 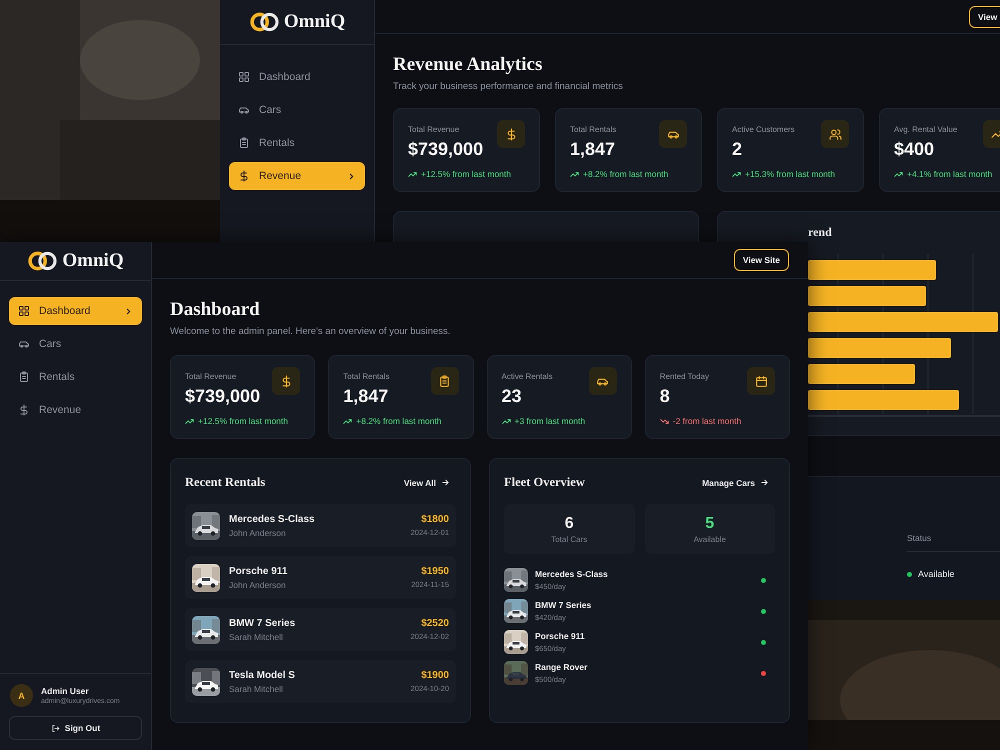 What do you see at coordinates (665, 396) in the screenshot?
I see `stat-value: 8` at bounding box center [665, 396].